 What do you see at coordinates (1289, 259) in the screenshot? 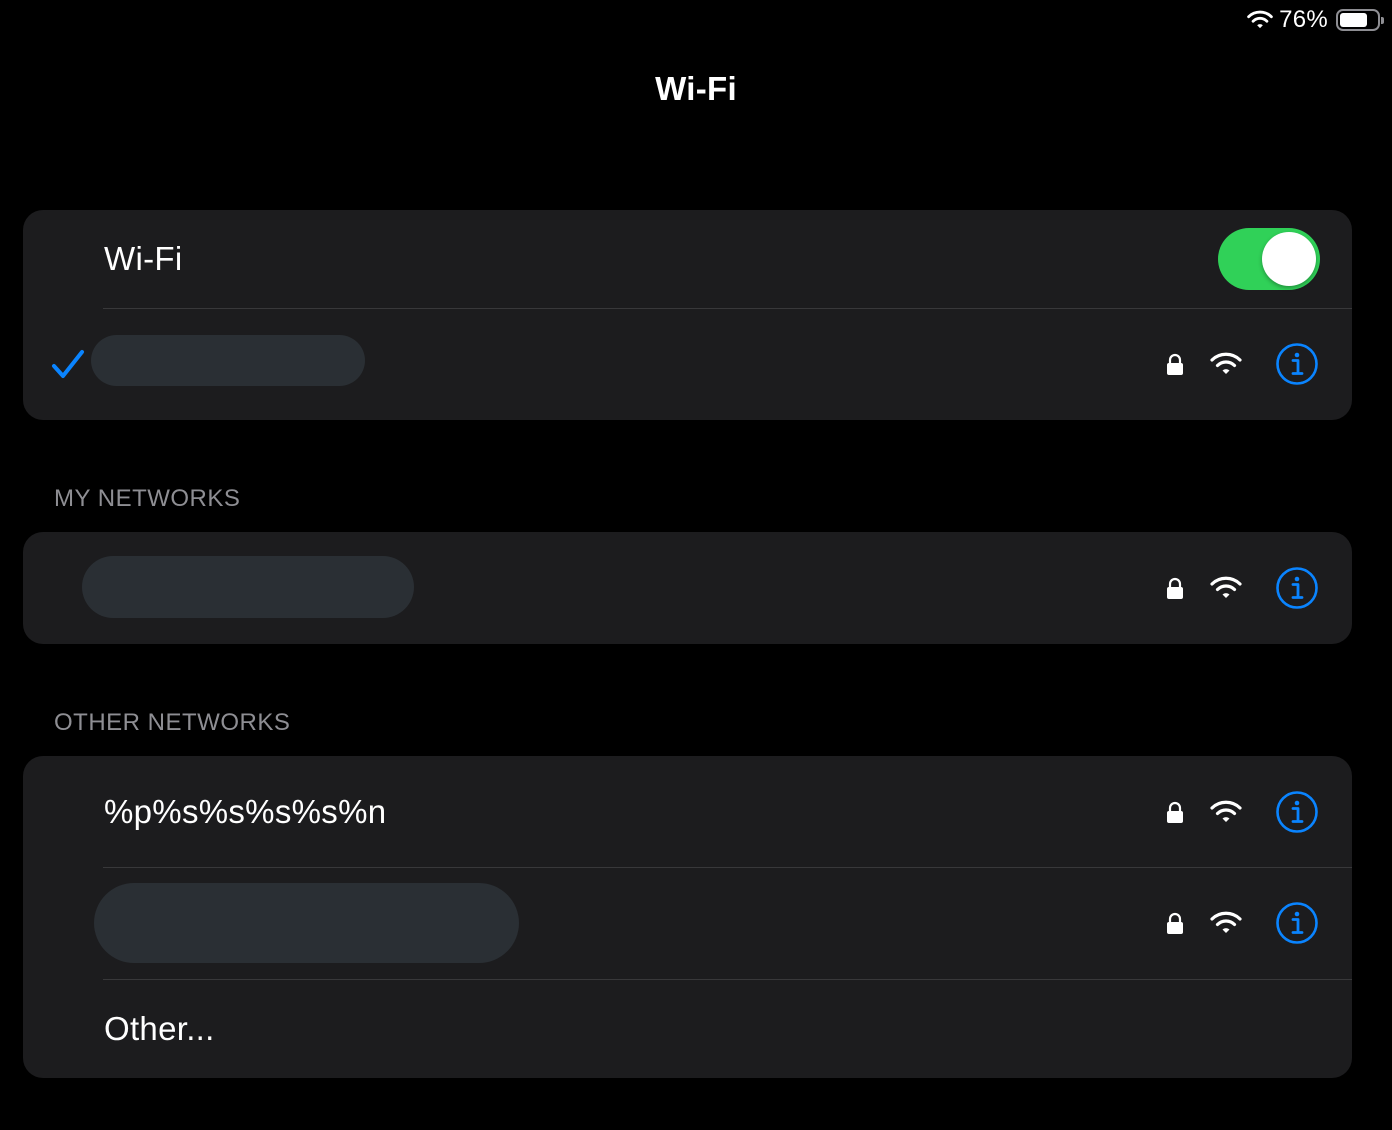
I see `toggle-knob` at bounding box center [1289, 259].